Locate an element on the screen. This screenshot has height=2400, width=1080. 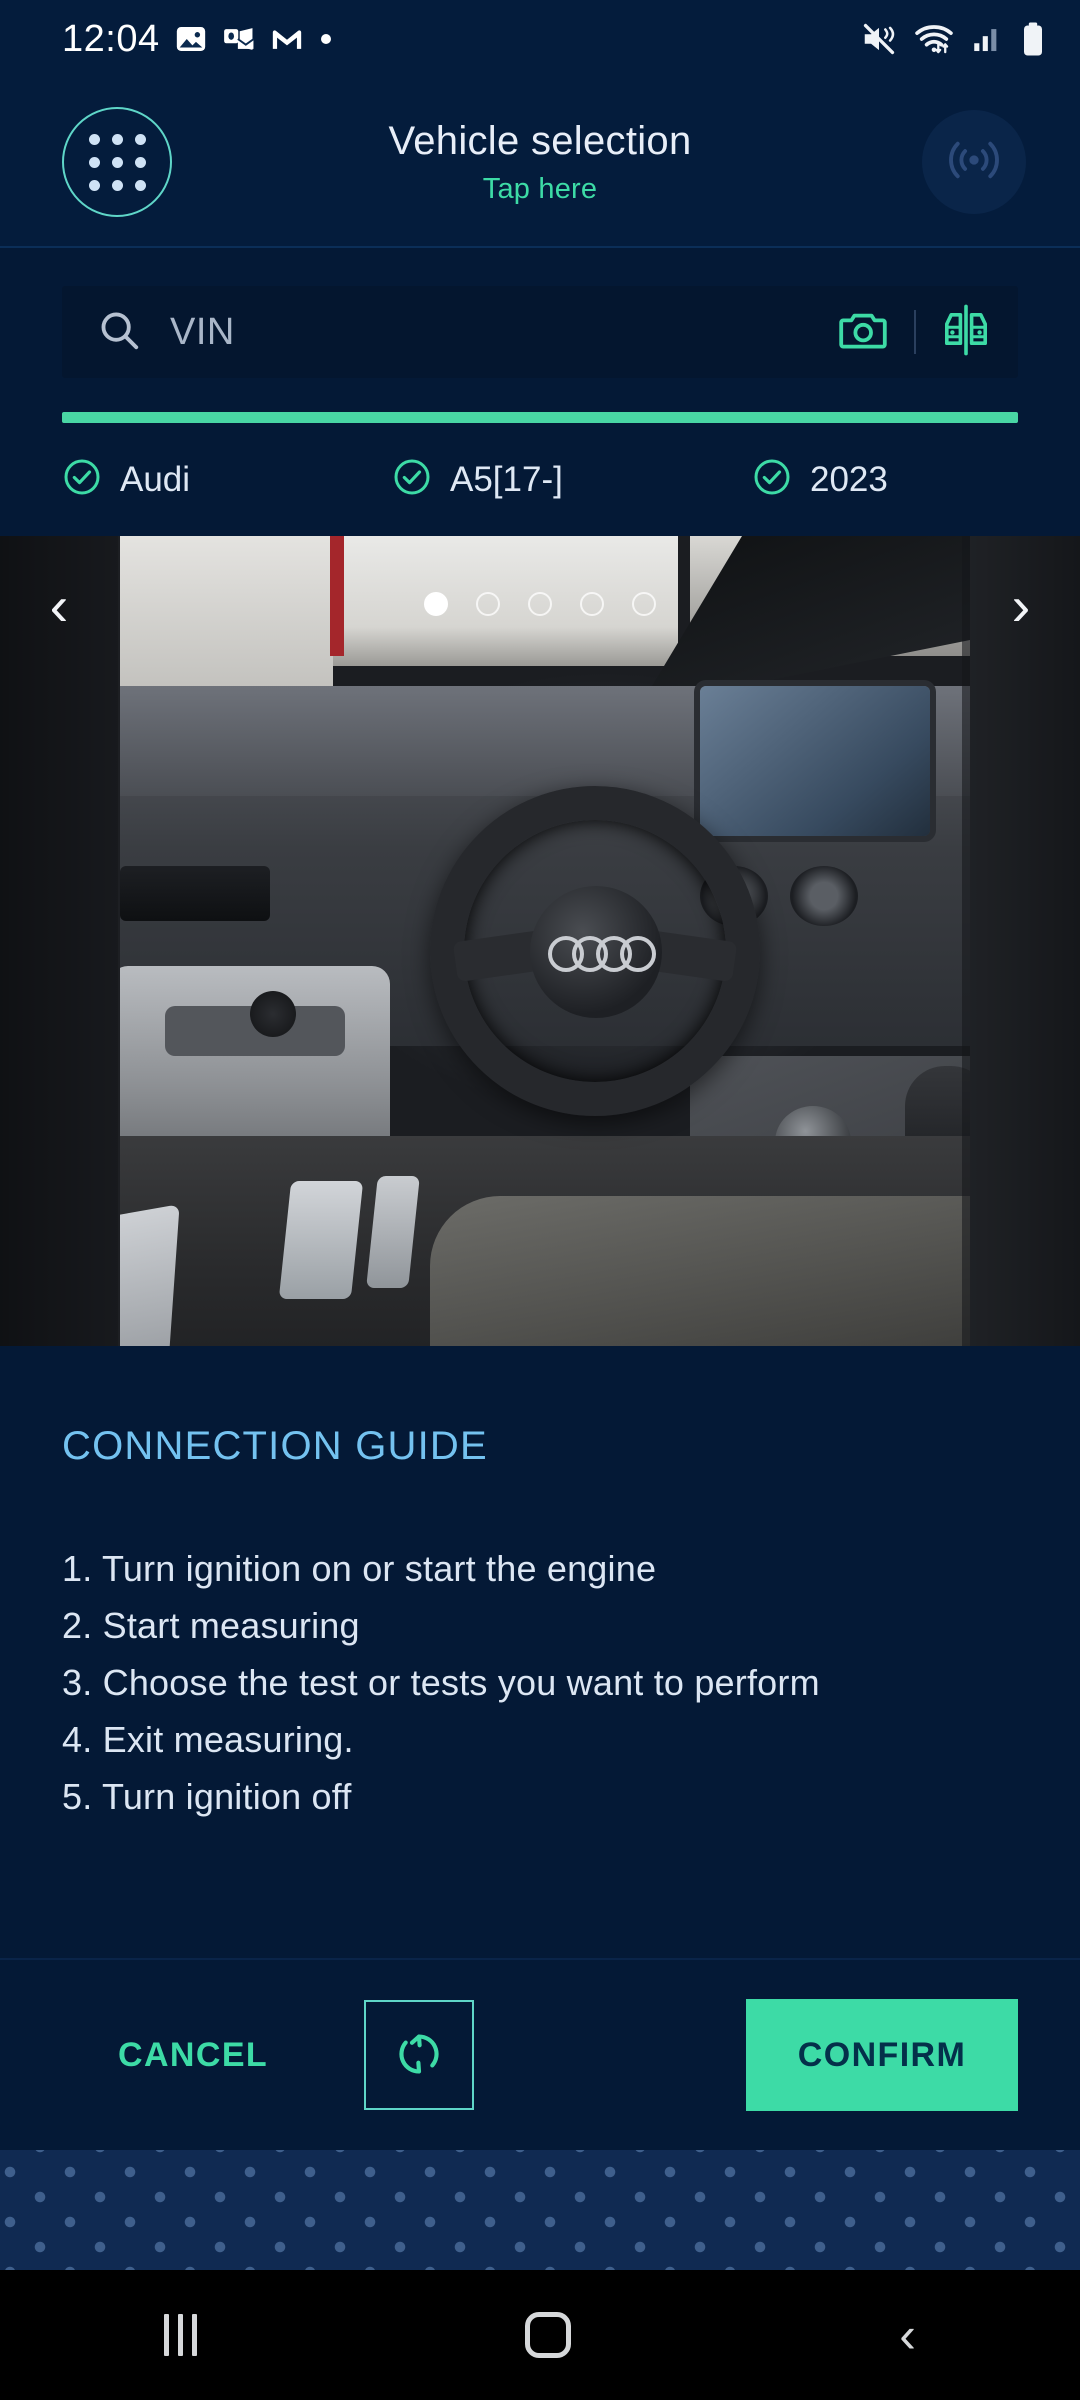
chevron-right-icon: › is located at coordinates (1021, 605).